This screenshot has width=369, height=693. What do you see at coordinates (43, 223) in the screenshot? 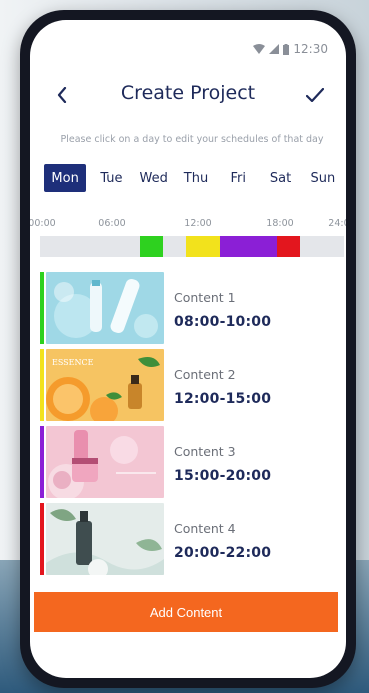
I see `timeline-tick-label: 00:00` at bounding box center [43, 223].